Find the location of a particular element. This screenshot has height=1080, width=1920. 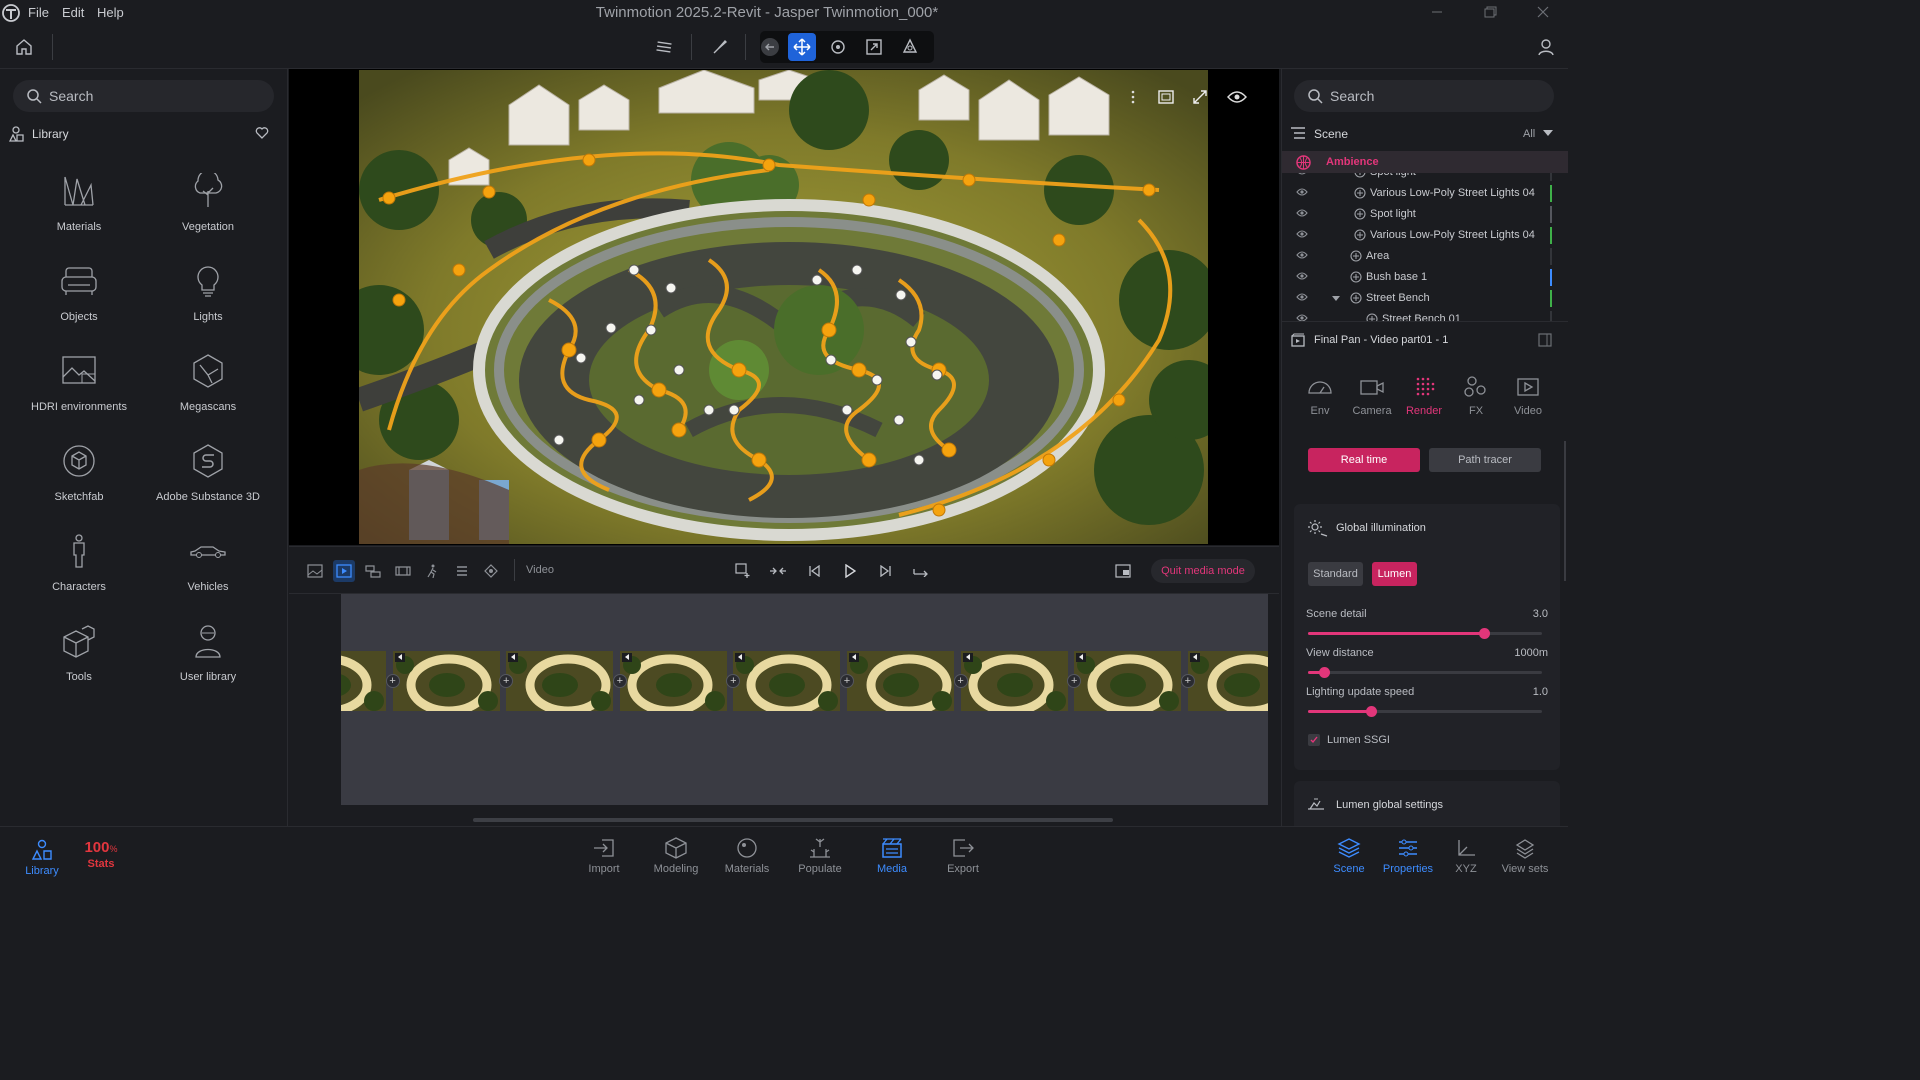

scene-filter-dropdown: All is located at coordinates (1529, 134).